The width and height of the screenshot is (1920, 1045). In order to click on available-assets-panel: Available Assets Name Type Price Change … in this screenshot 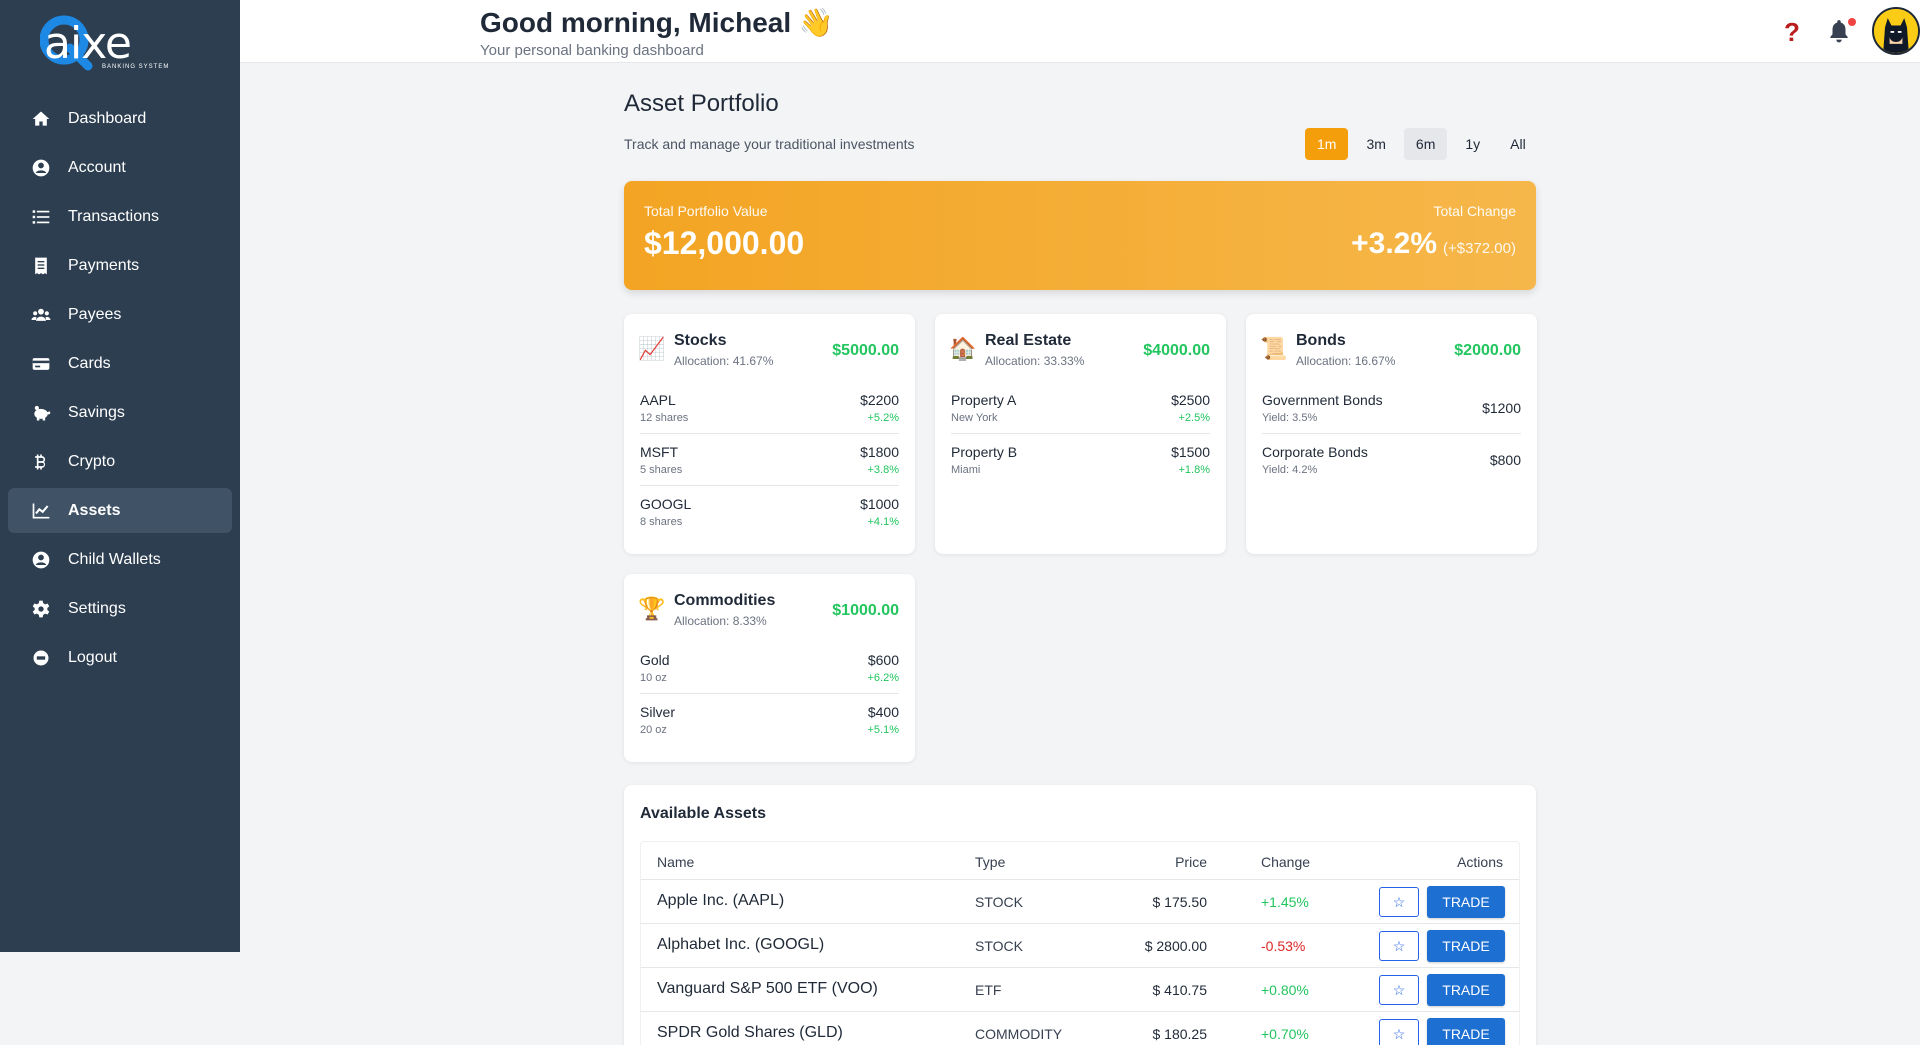, I will do `click(1080, 915)`.